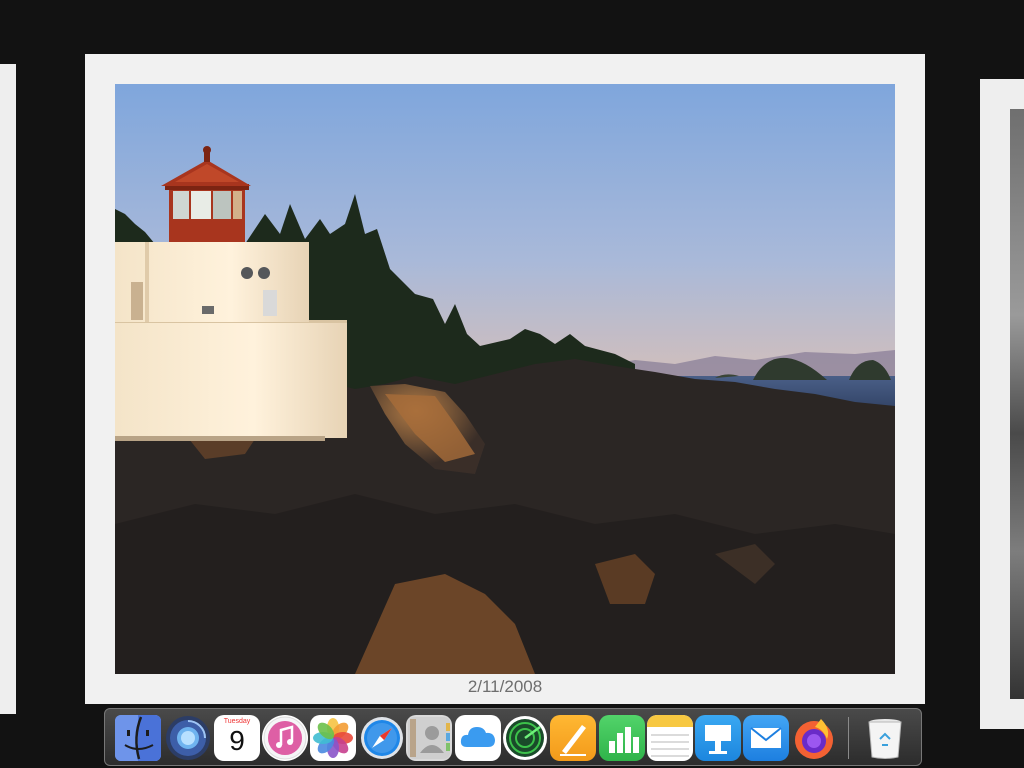 This screenshot has width=1024, height=768. What do you see at coordinates (505, 686) in the screenshot?
I see `photo-date: 2/11/2008` at bounding box center [505, 686].